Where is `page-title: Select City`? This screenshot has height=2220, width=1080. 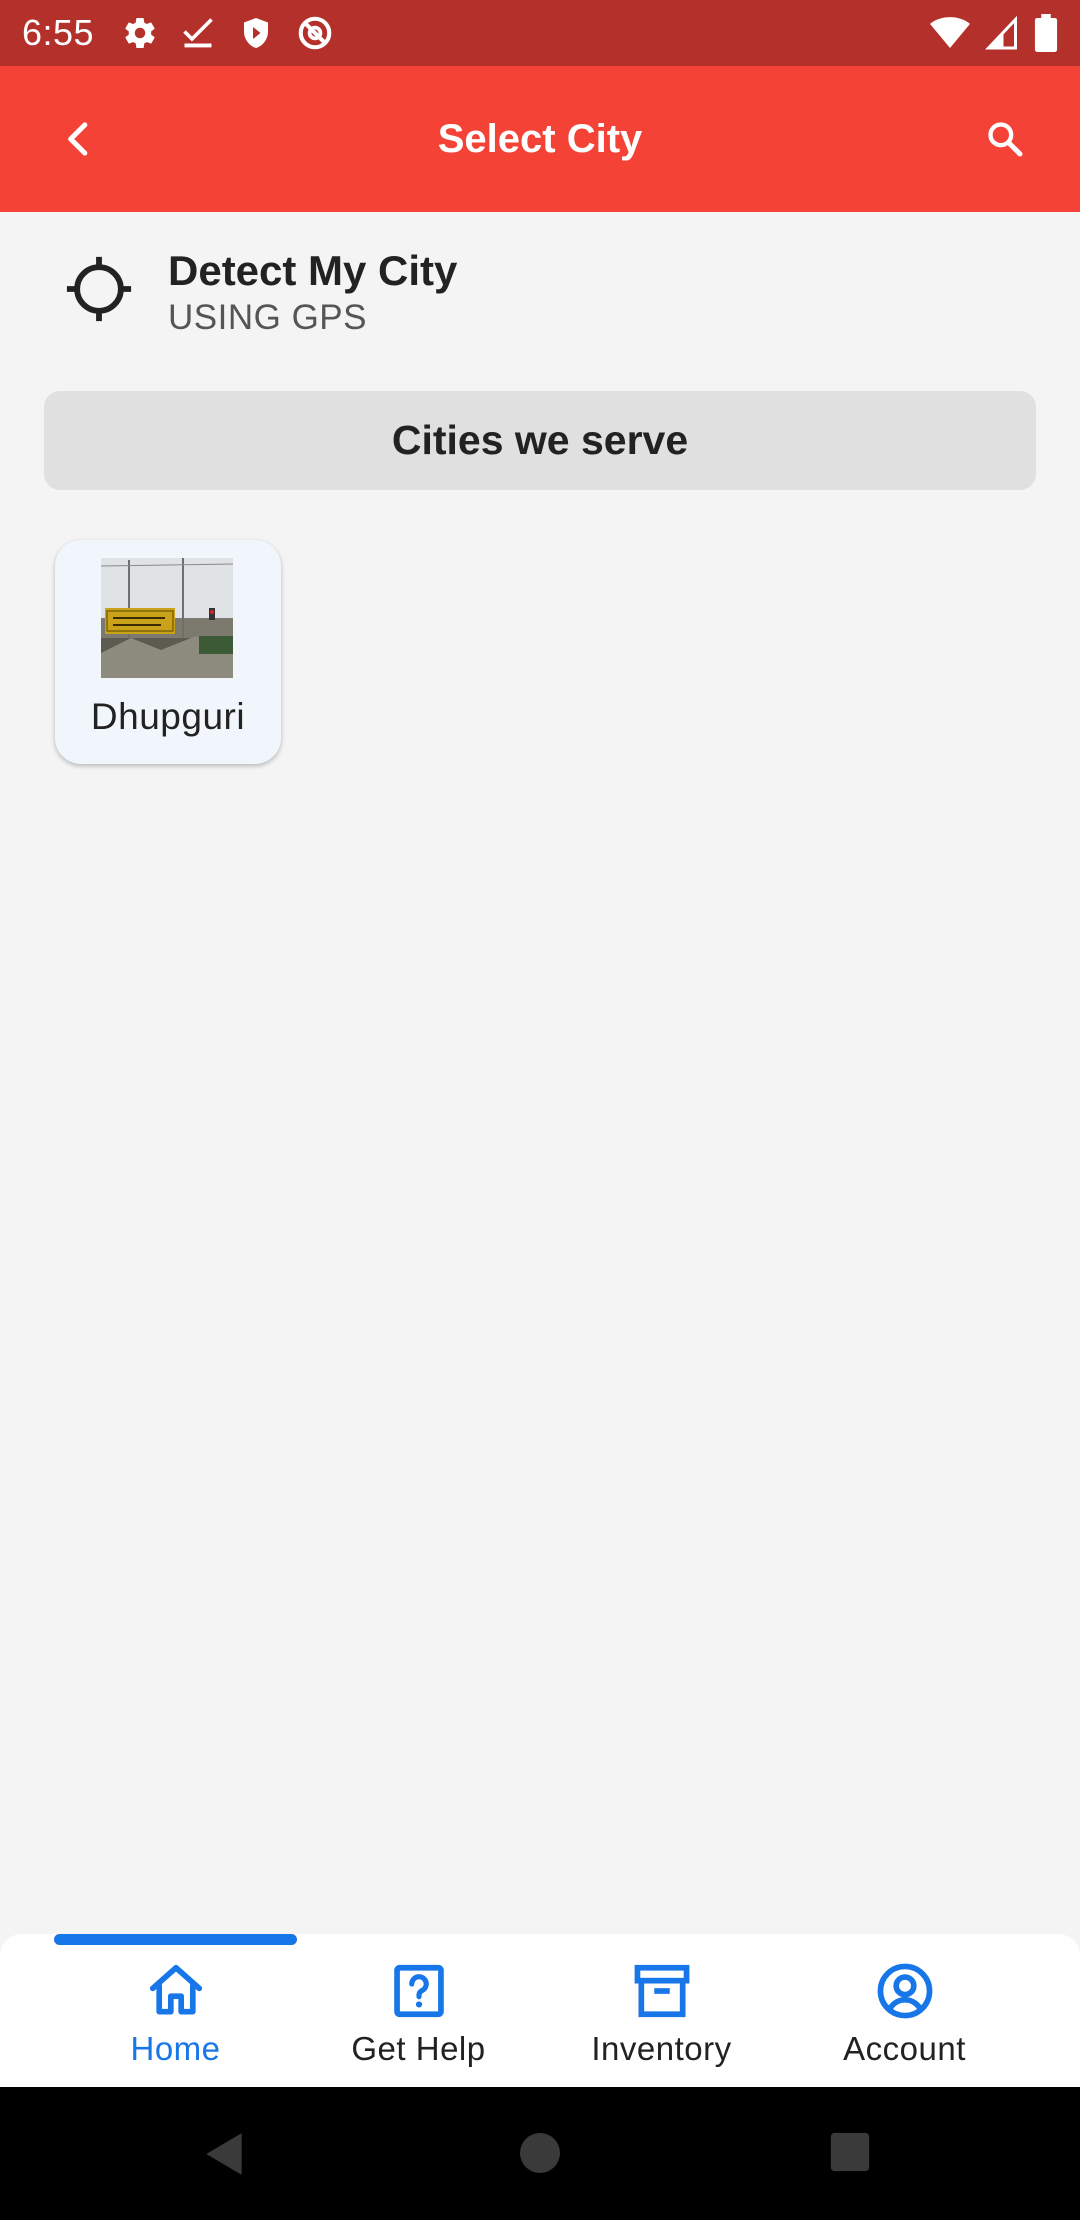 page-title: Select City is located at coordinates (540, 138).